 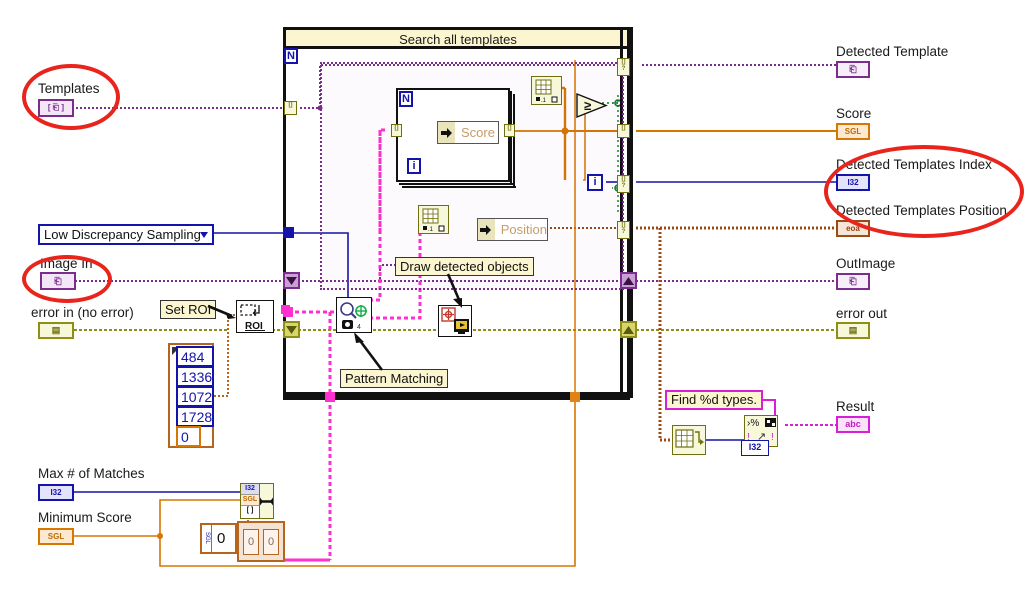 I want to click on score-tunnel: [], so click(x=623, y=131).